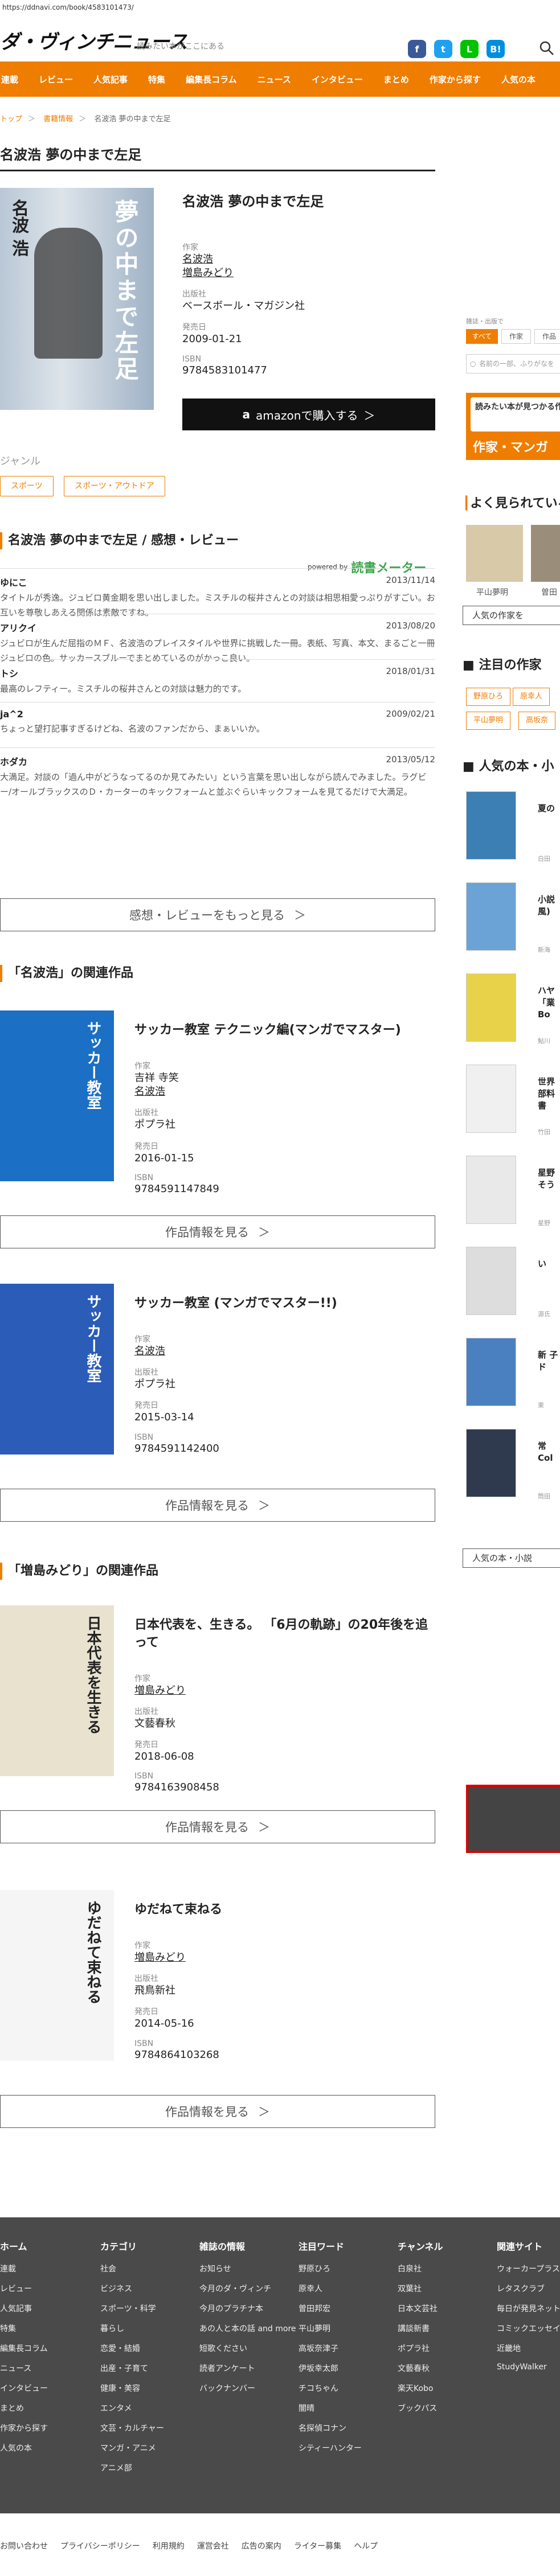  Describe the element at coordinates (161, 79) in the screenshot. I see `nav-item: 特集` at that location.